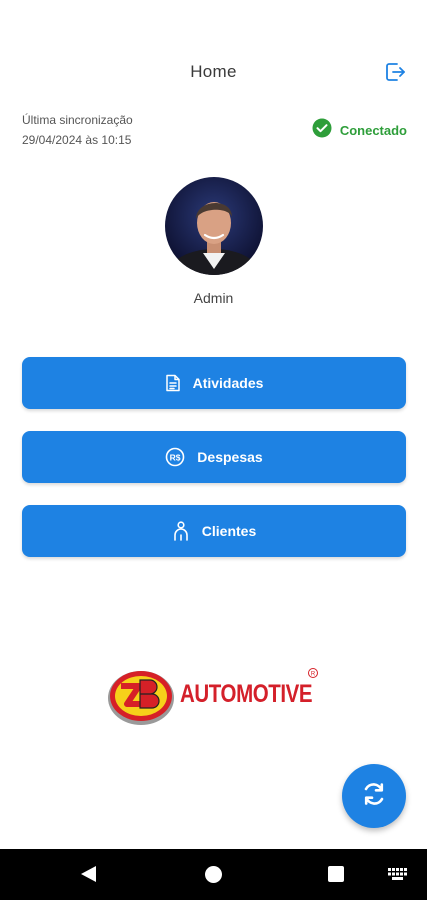  I want to click on page-title: Home, so click(213, 71).